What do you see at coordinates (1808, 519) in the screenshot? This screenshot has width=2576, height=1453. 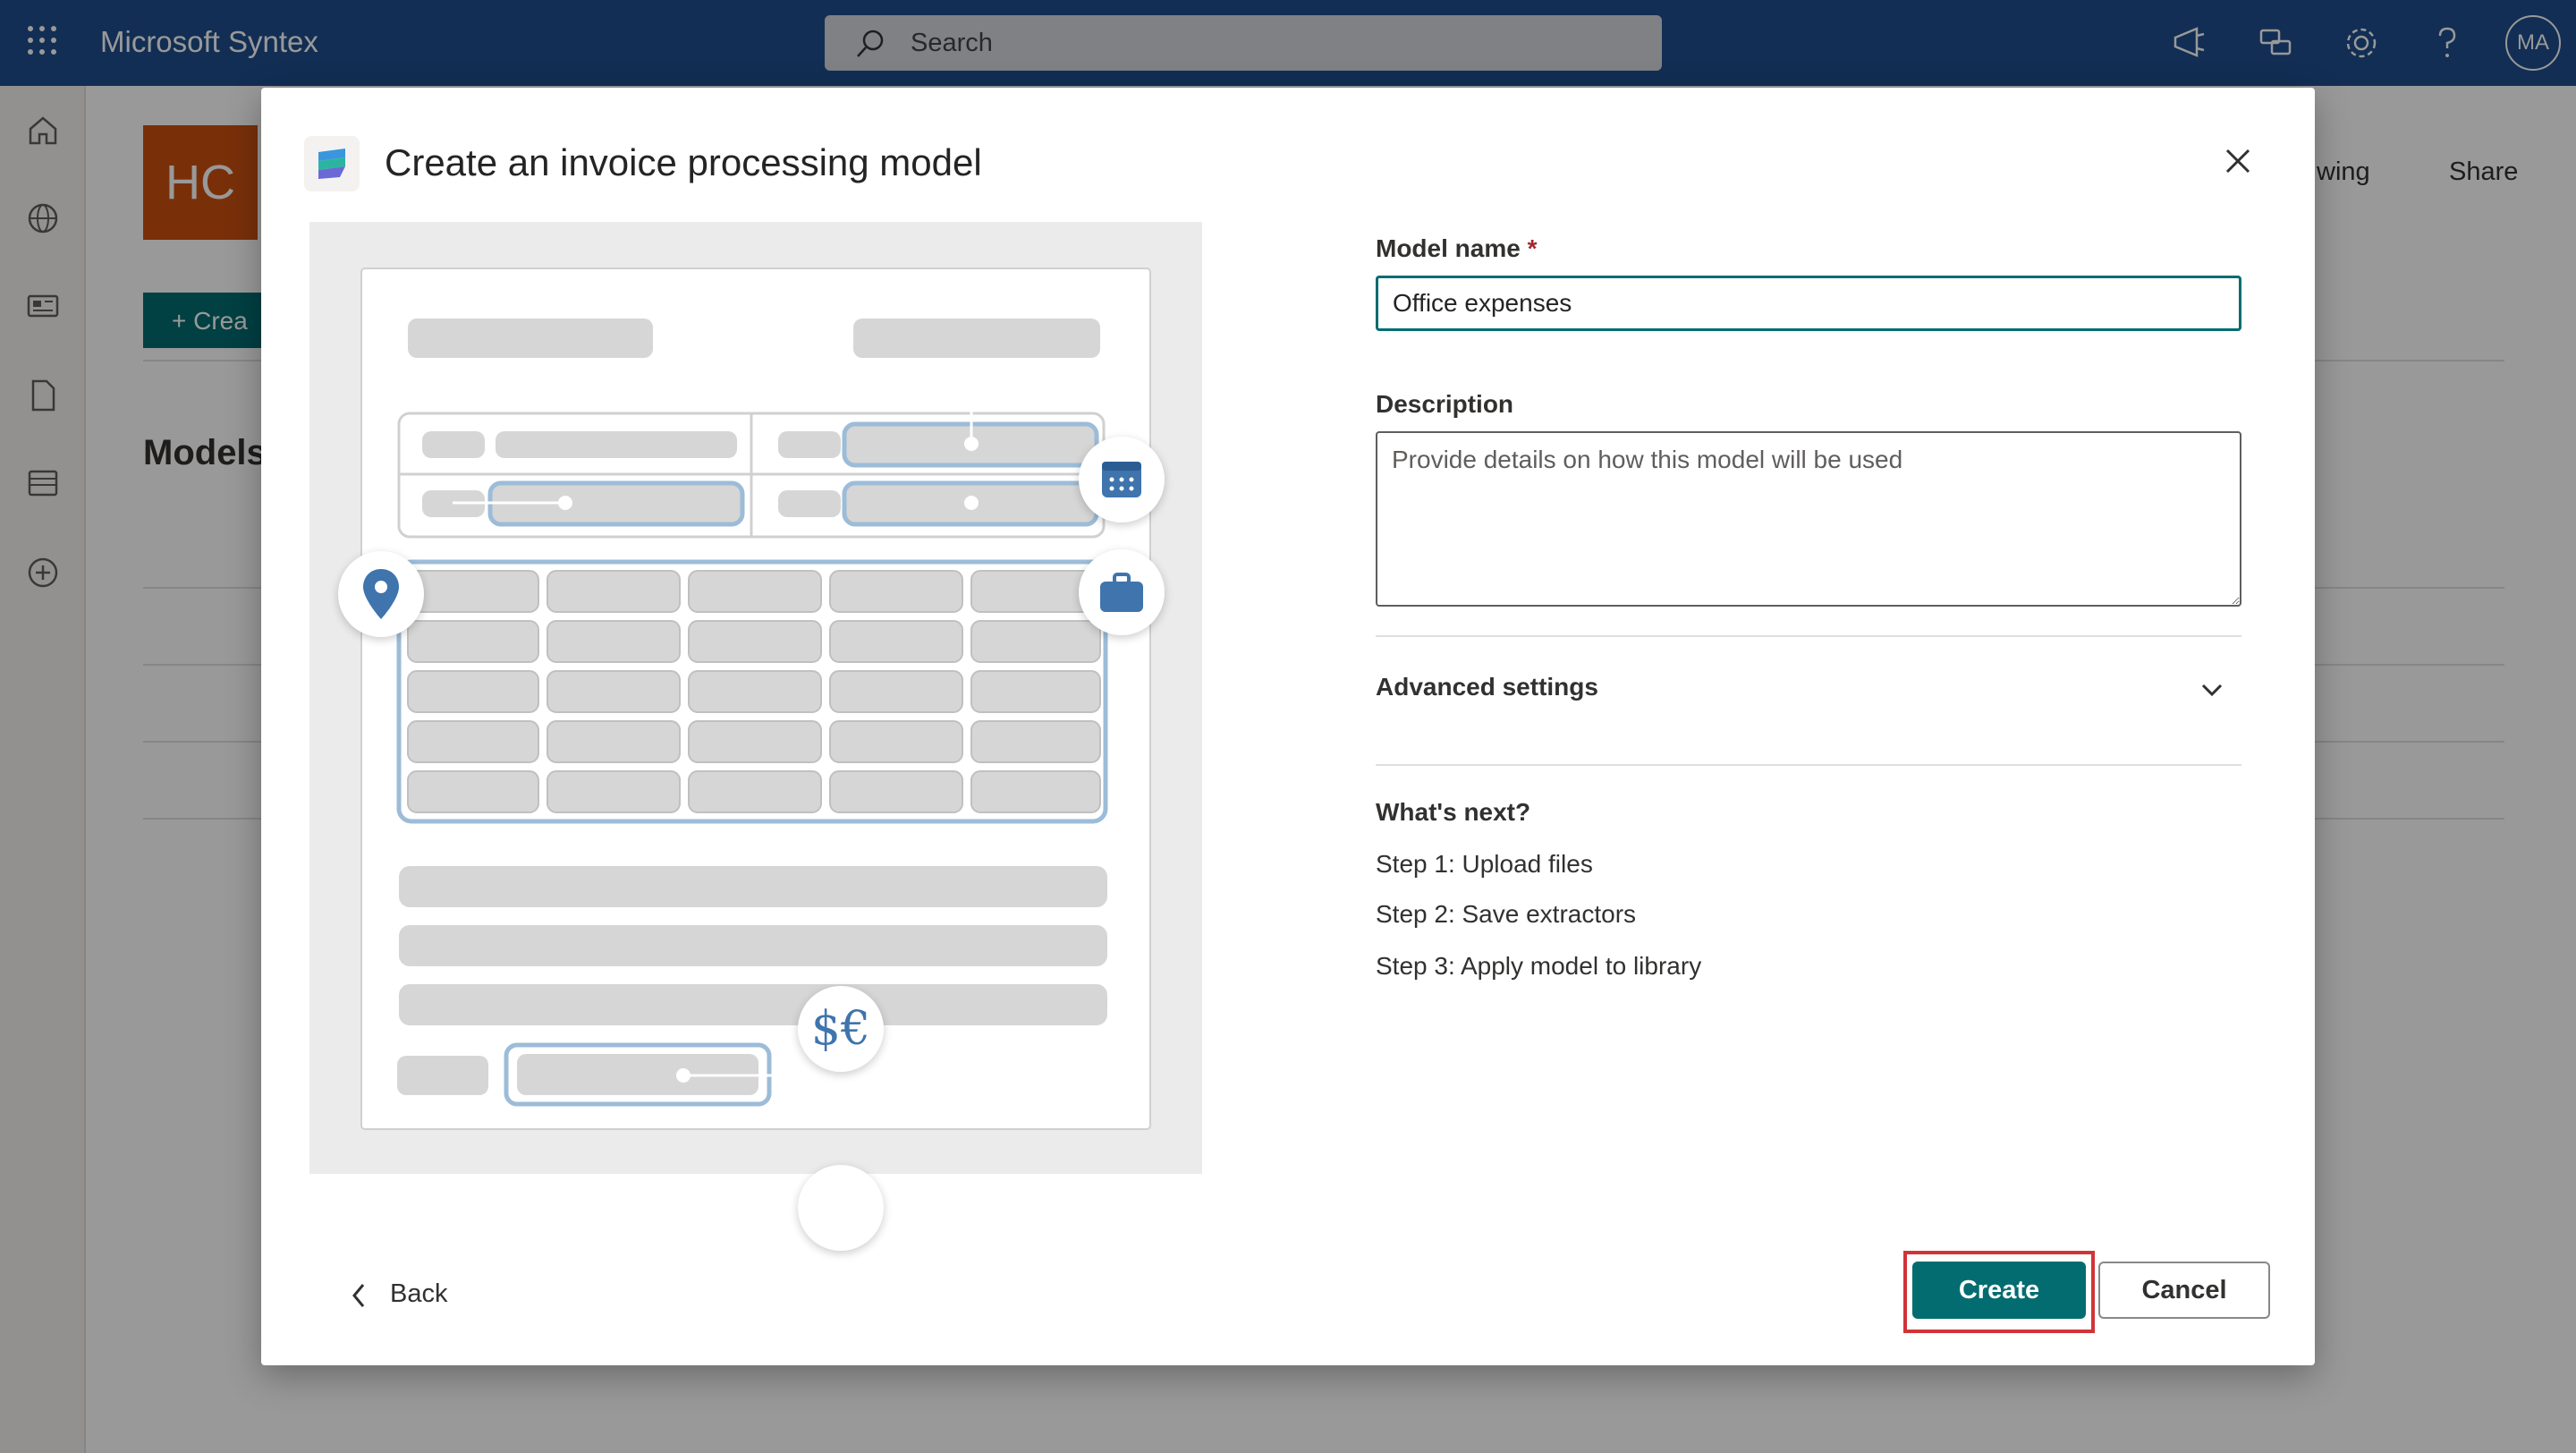 I see `description-input` at bounding box center [1808, 519].